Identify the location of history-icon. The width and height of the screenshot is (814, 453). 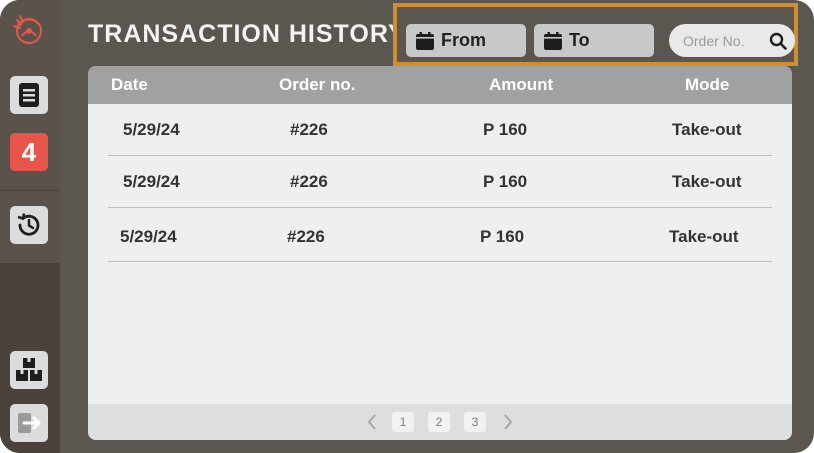
(28, 224).